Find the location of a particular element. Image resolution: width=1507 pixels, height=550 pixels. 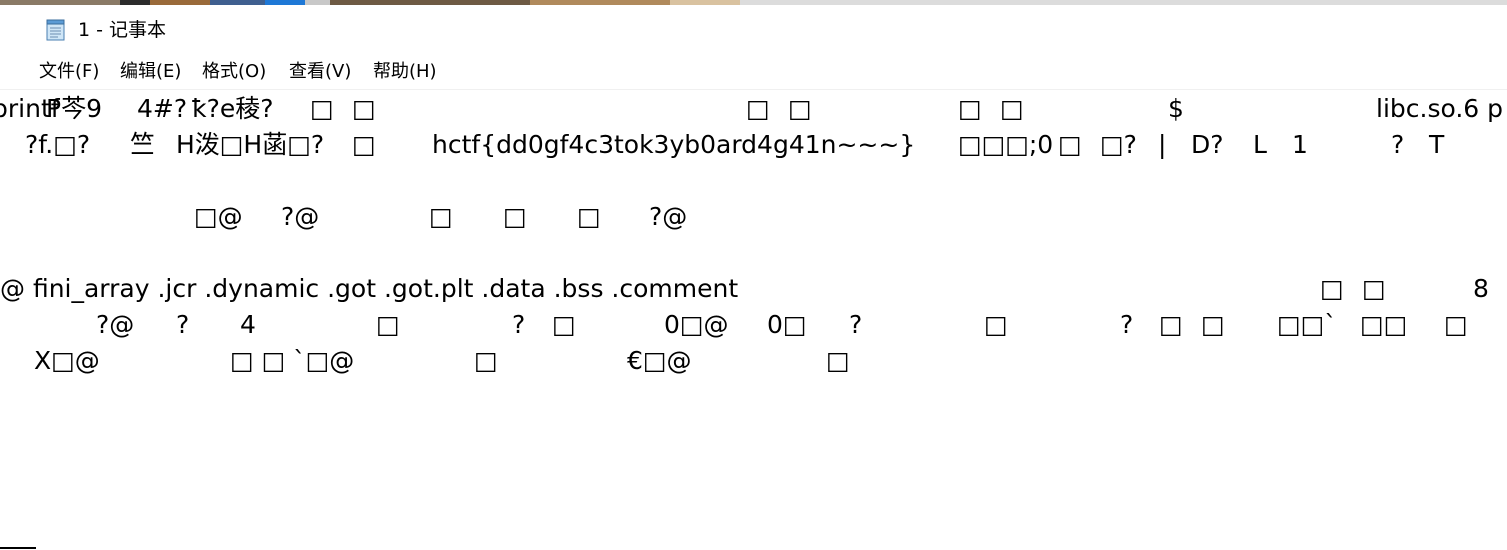

window-title: 1 - 记事本 is located at coordinates (122, 30).